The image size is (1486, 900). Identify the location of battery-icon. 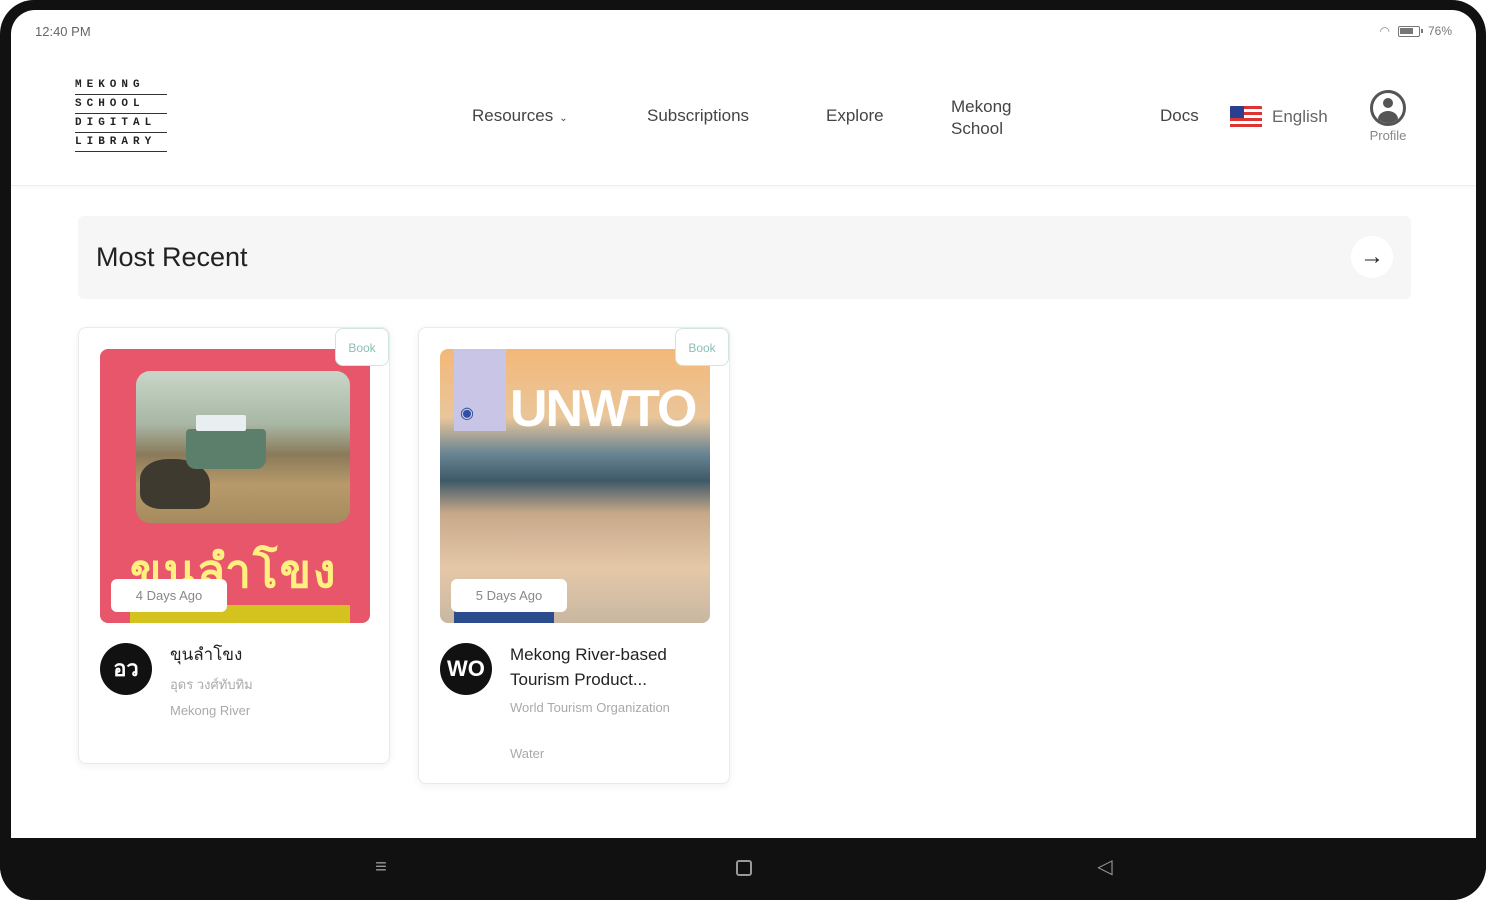
(1410, 31).